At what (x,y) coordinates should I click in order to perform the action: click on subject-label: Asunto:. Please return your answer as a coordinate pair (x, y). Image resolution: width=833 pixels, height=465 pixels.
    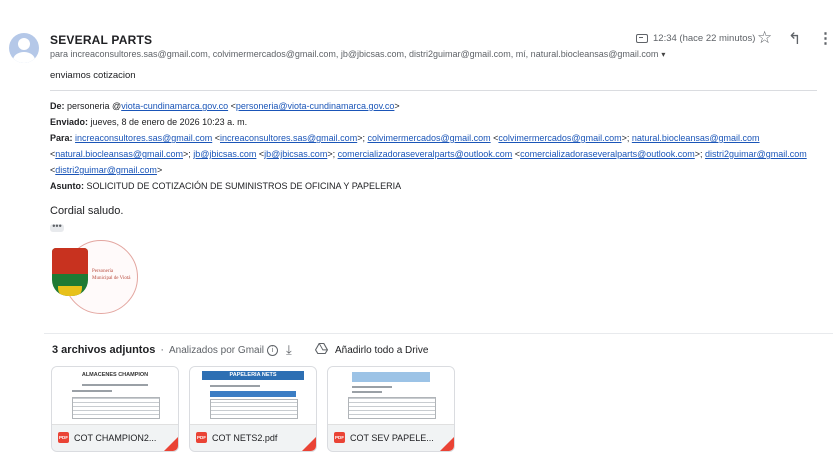
    Looking at the image, I should click on (67, 186).